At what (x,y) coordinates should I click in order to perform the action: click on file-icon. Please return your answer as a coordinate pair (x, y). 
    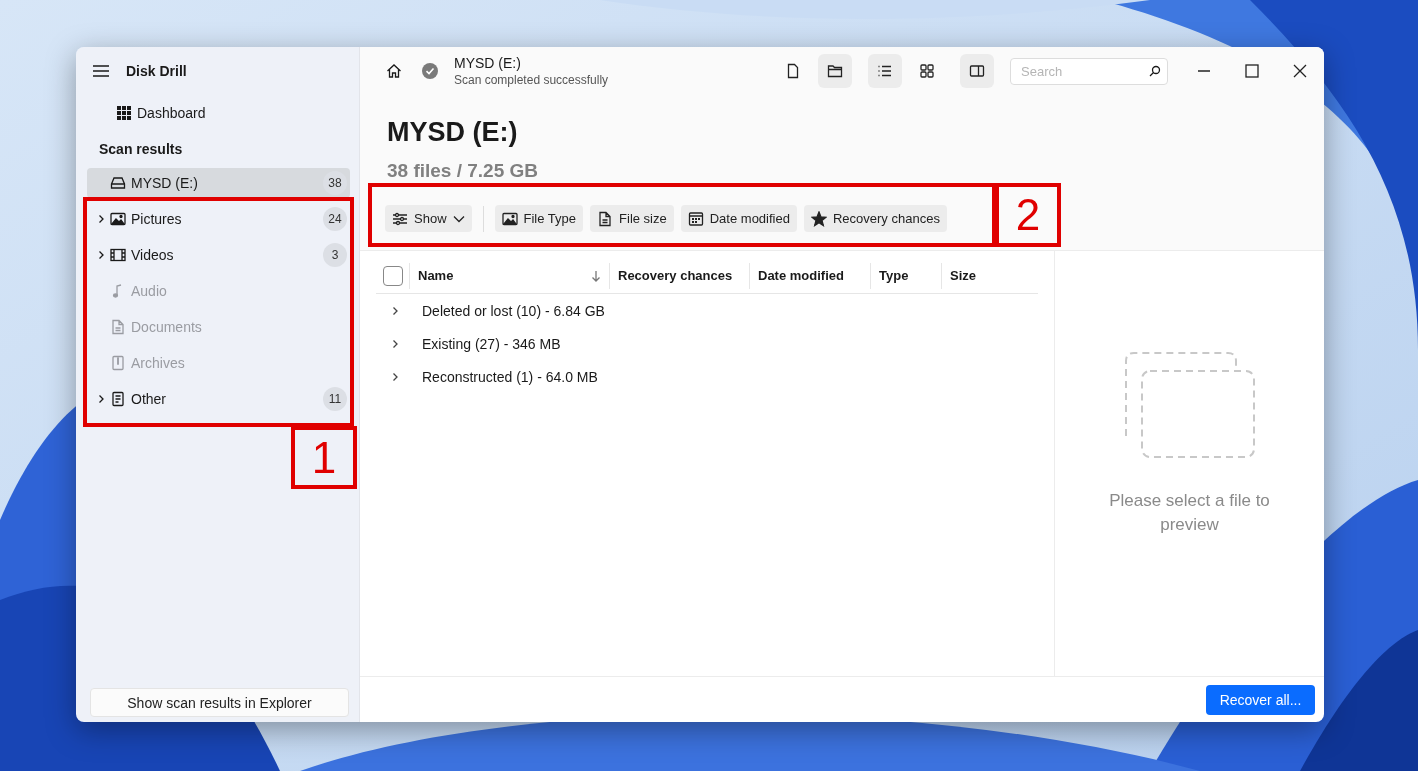
    Looking at the image, I should click on (793, 71).